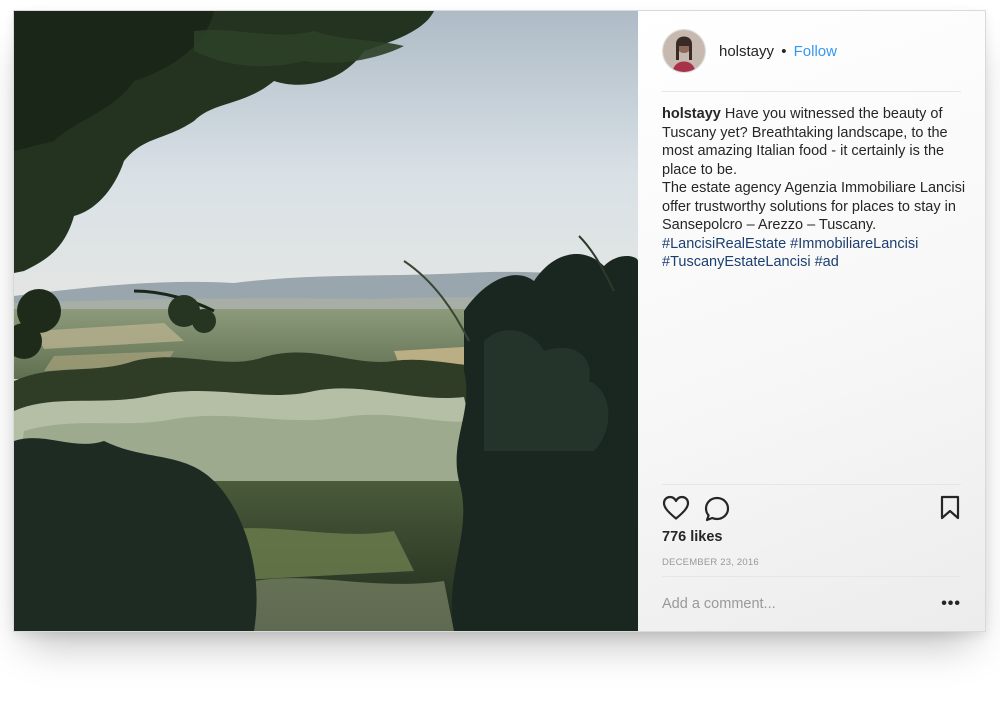  I want to click on caption-username-link: holstayy, so click(691, 114).